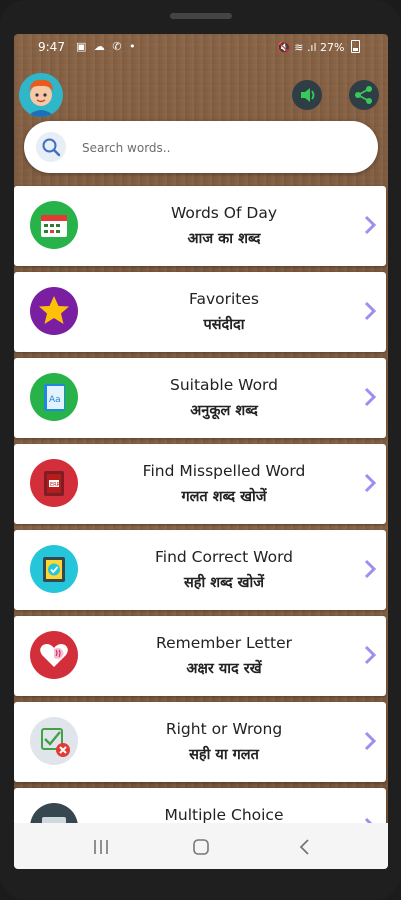 This screenshot has height=900, width=401. I want to click on search-icon, so click(51, 147).